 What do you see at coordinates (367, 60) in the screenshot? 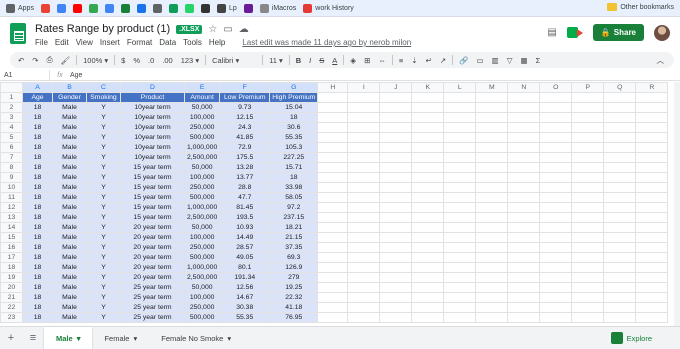
I see `borders-icon: ⊞` at bounding box center [367, 60].